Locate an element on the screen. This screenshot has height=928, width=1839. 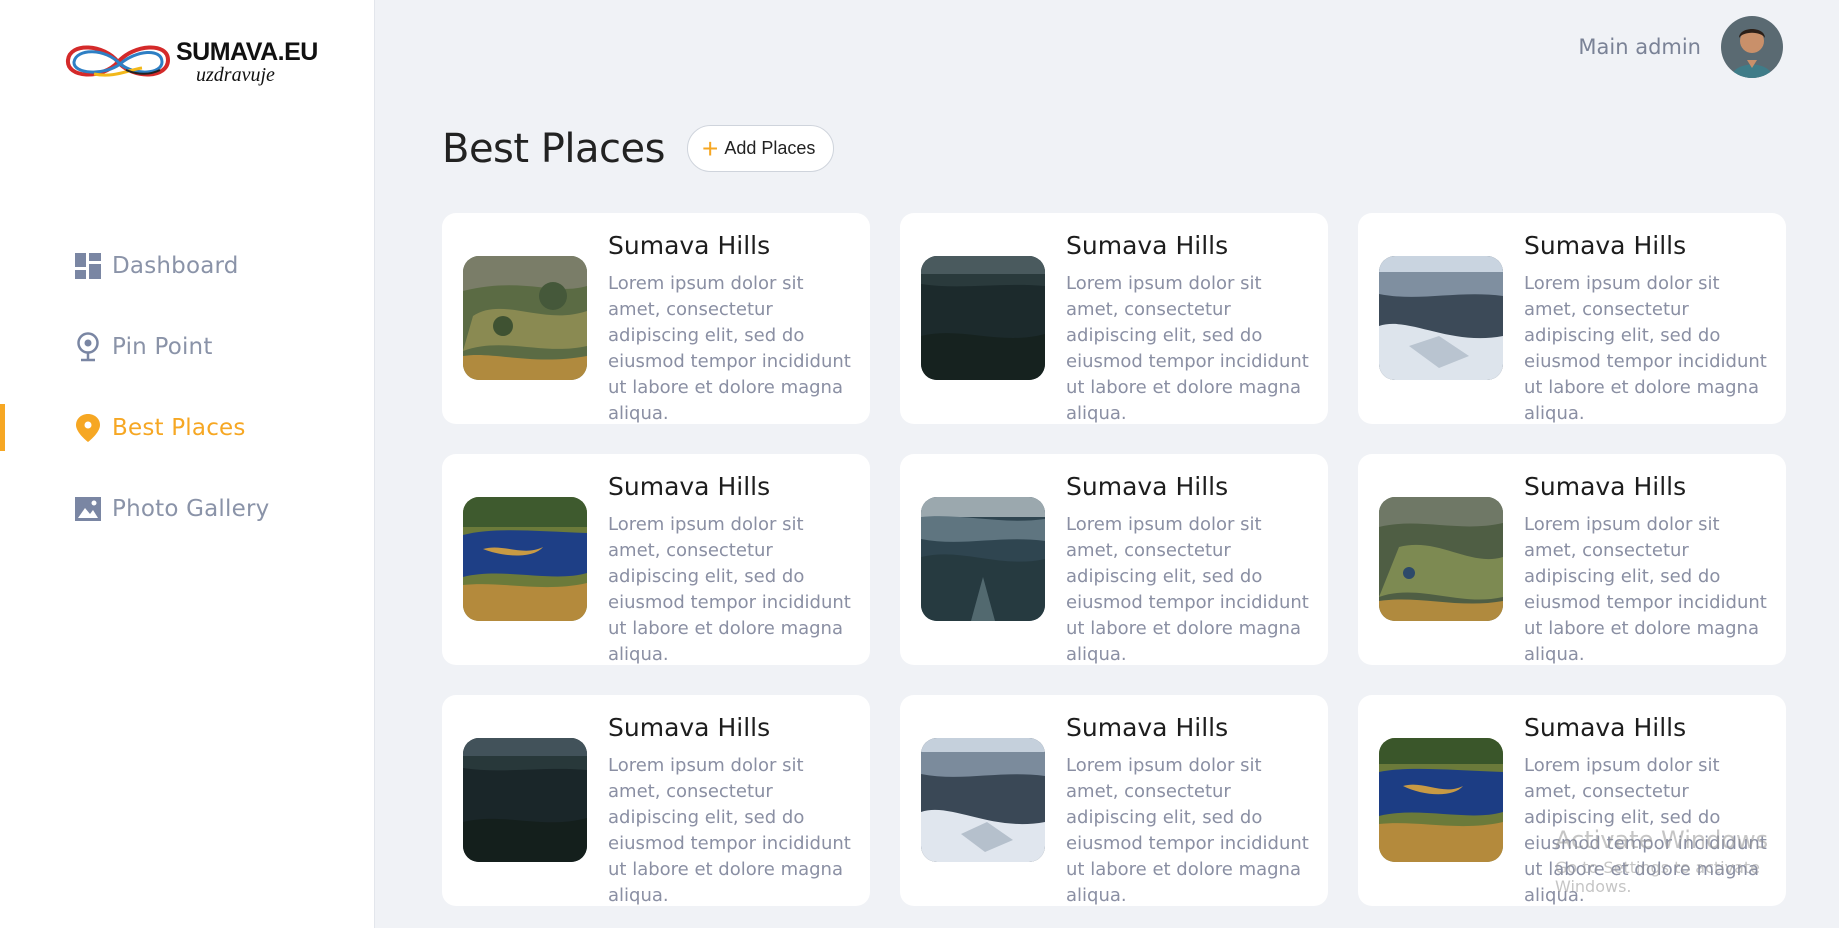
brand-logo: SUMAVA.EU uzdravuje is located at coordinates (194, 64).